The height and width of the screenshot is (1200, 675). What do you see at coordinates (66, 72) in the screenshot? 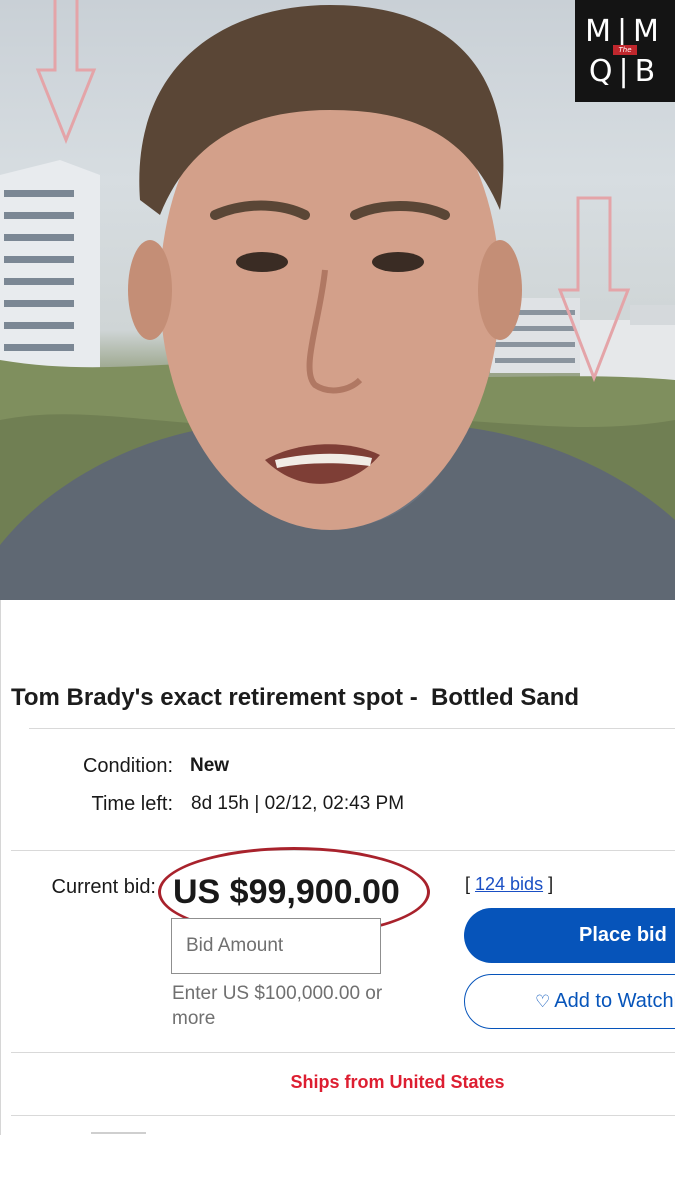
I see `down-arrow-icon` at bounding box center [66, 72].